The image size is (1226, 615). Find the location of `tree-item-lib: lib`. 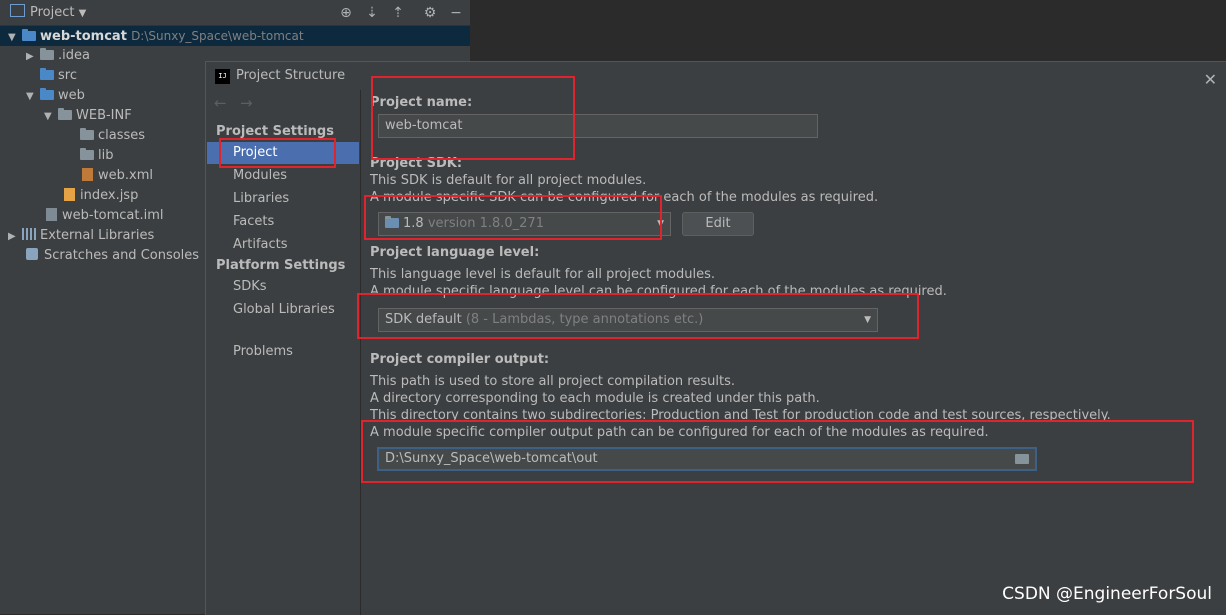

tree-item-lib: lib is located at coordinates (96, 156).